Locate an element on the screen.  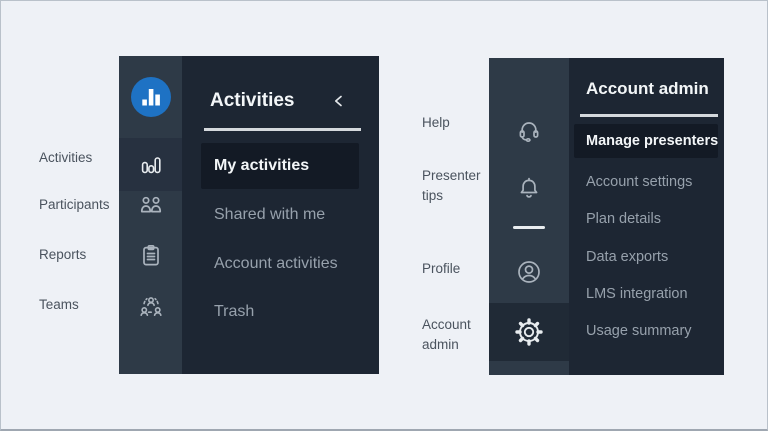
rail-item-participants is located at coordinates (150, 206).